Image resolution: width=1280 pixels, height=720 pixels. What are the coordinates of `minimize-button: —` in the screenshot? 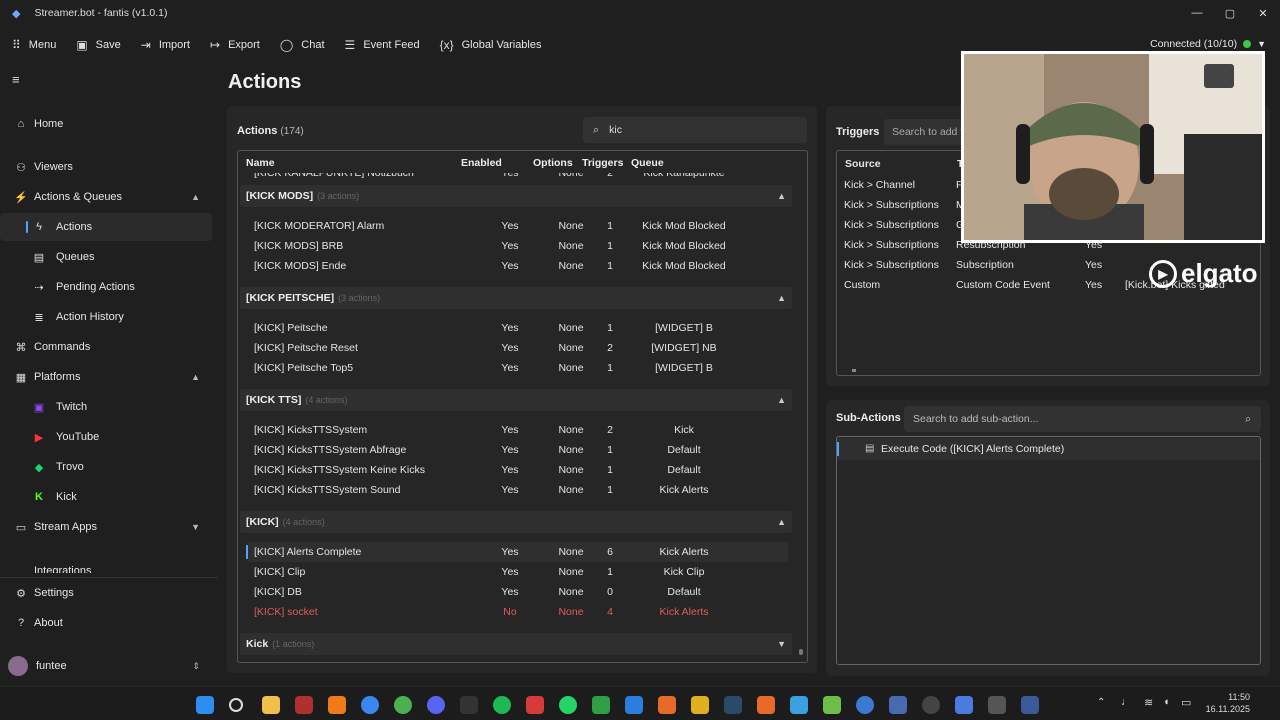 It's located at (1197, 13).